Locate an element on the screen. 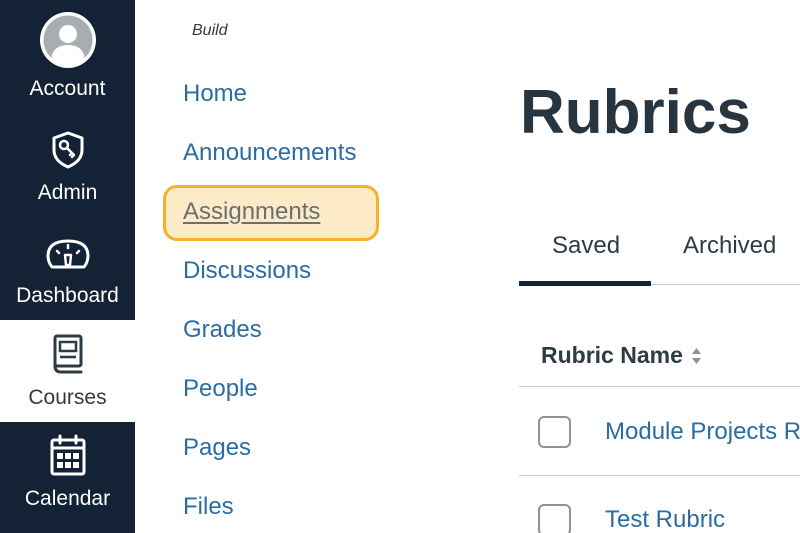 The image size is (800, 533). course-nav-grades: Grades is located at coordinates (222, 330).